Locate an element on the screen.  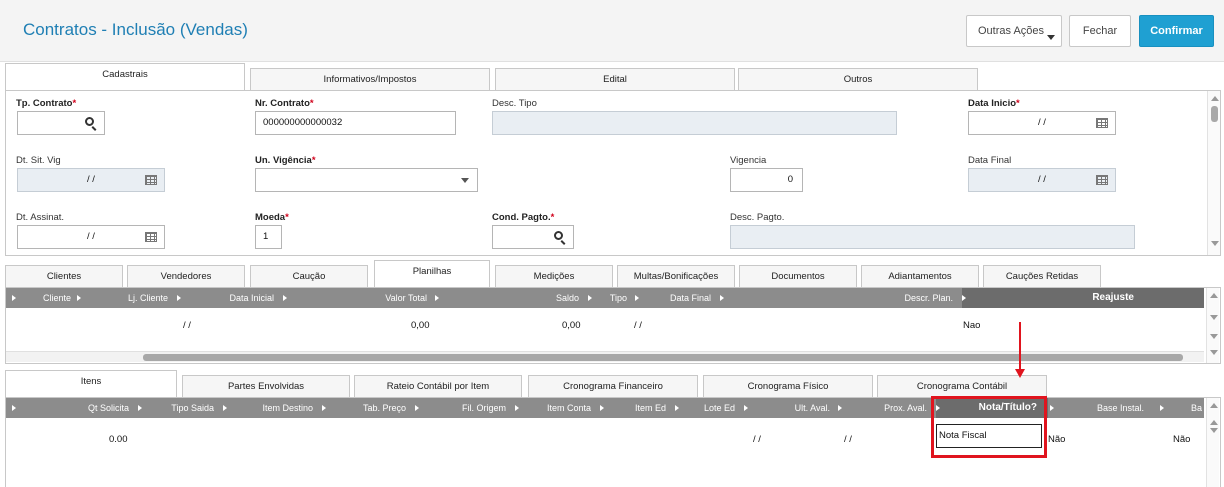
col-item-ed: Item Ed is located at coordinates (636, 408).